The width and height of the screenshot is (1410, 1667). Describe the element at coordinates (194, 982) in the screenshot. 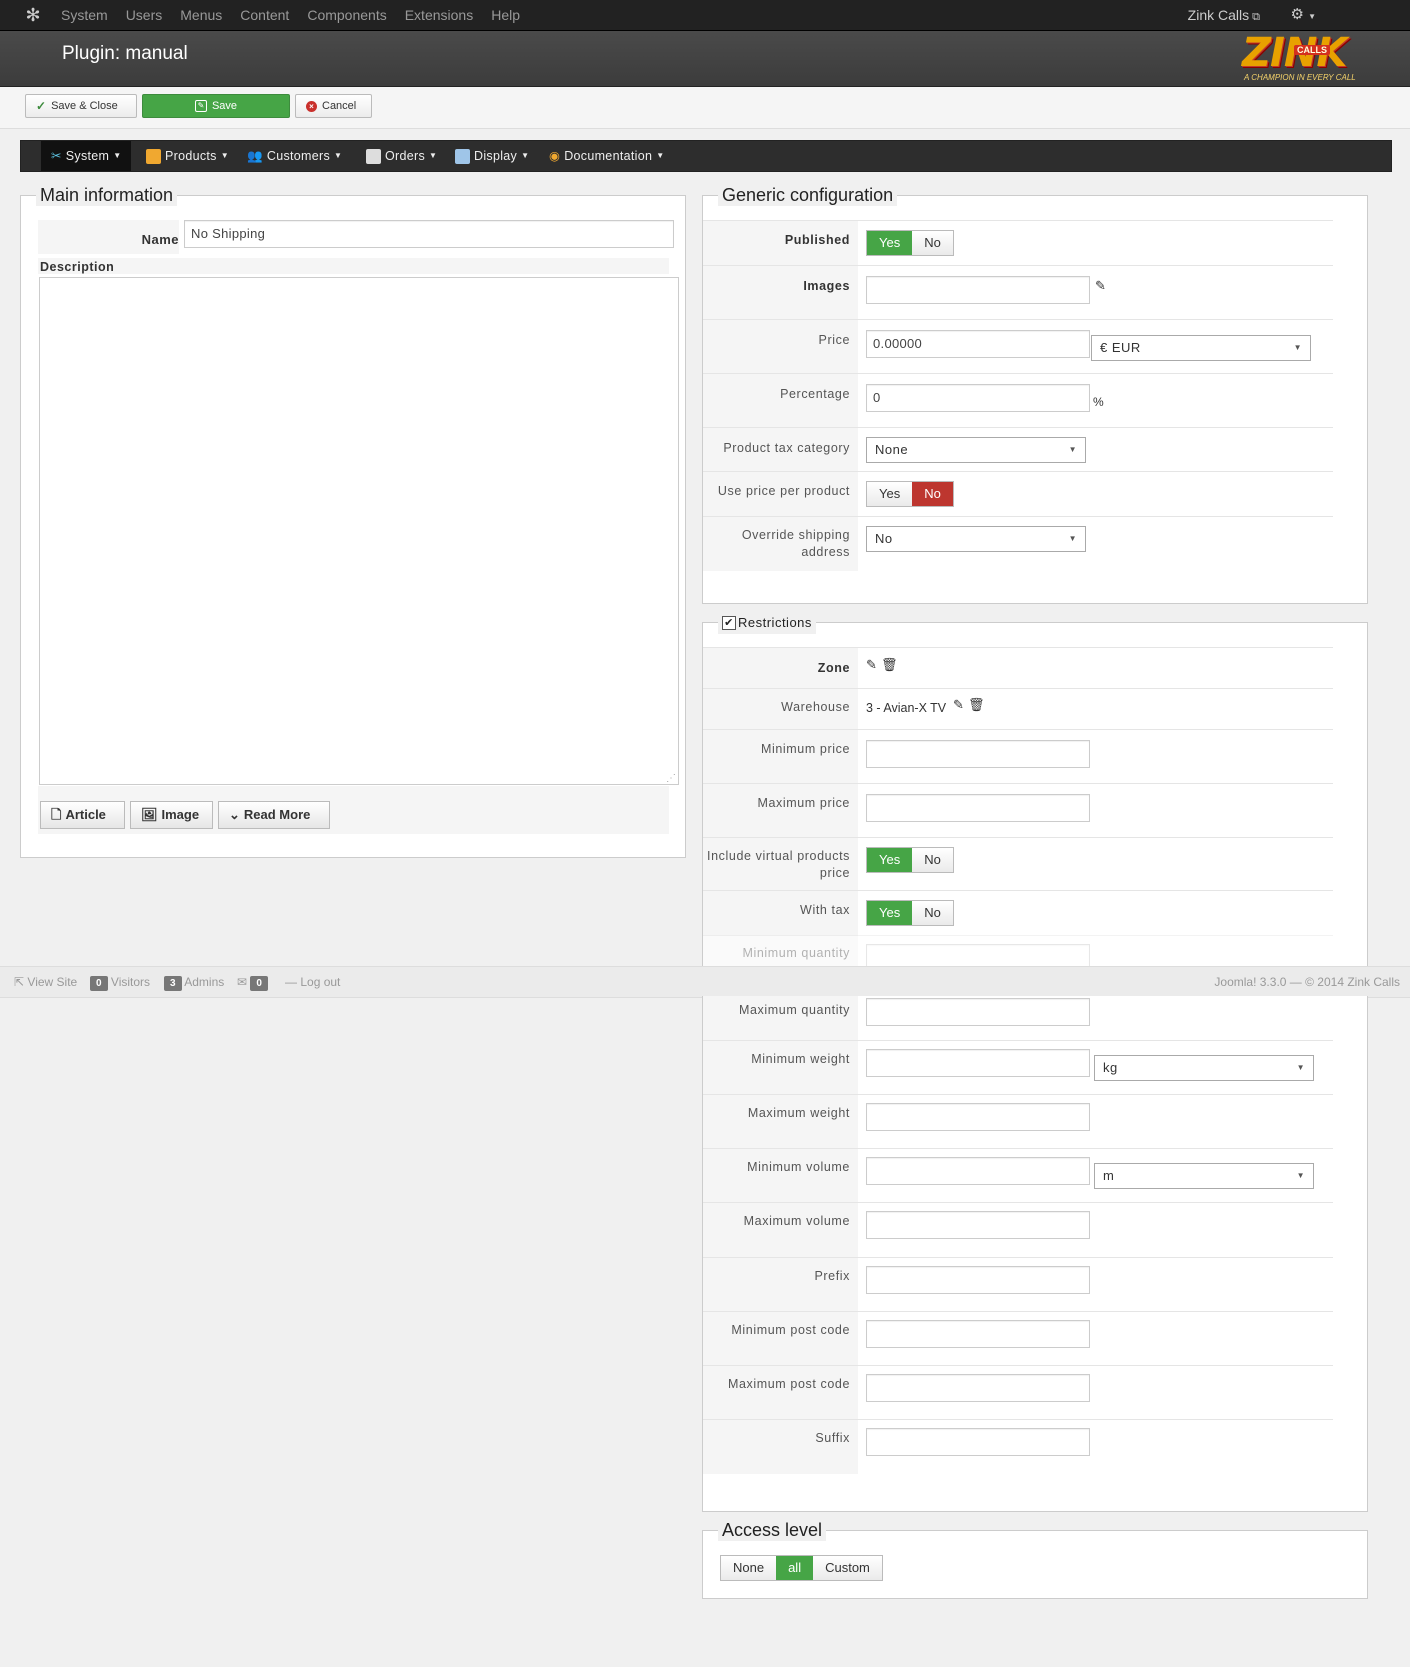

I see `admins-status: 3 Admins` at that location.